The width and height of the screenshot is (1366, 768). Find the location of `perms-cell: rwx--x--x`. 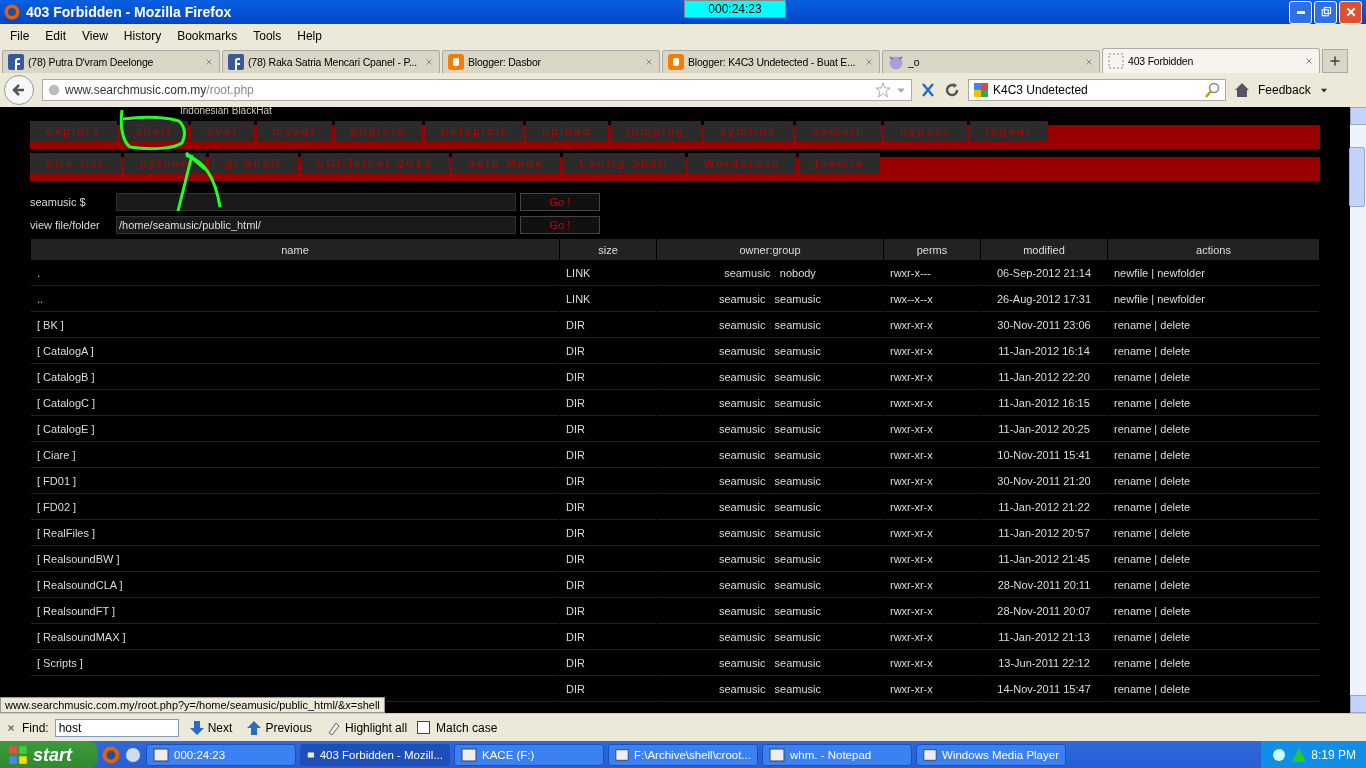

perms-cell: rwx--x--x is located at coordinates (932, 299).